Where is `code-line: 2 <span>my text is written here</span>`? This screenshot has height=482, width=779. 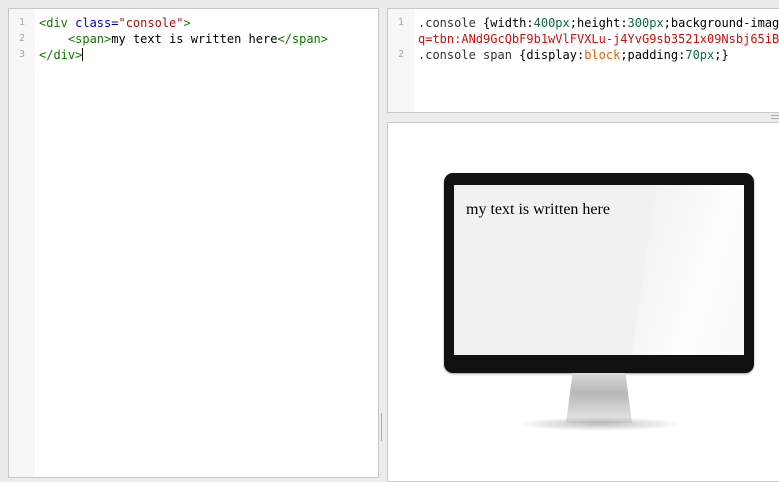 code-line: 2 <span>my text is written here</span> is located at coordinates (193, 39).